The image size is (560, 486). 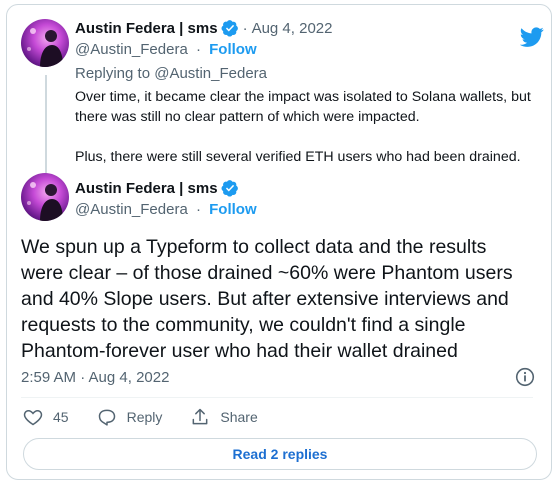 I want to click on author-row: Austin Federa | sms · Aug 4, 2022, so click(x=203, y=28).